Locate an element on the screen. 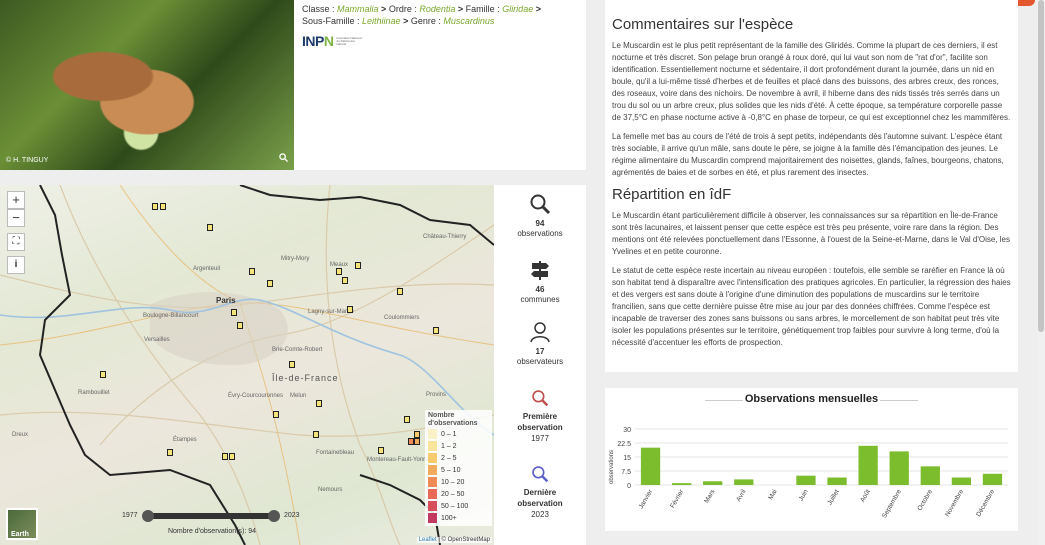 The width and height of the screenshot is (1045, 545). city-label: Montereau-Fault-Yonne is located at coordinates (398, 460).